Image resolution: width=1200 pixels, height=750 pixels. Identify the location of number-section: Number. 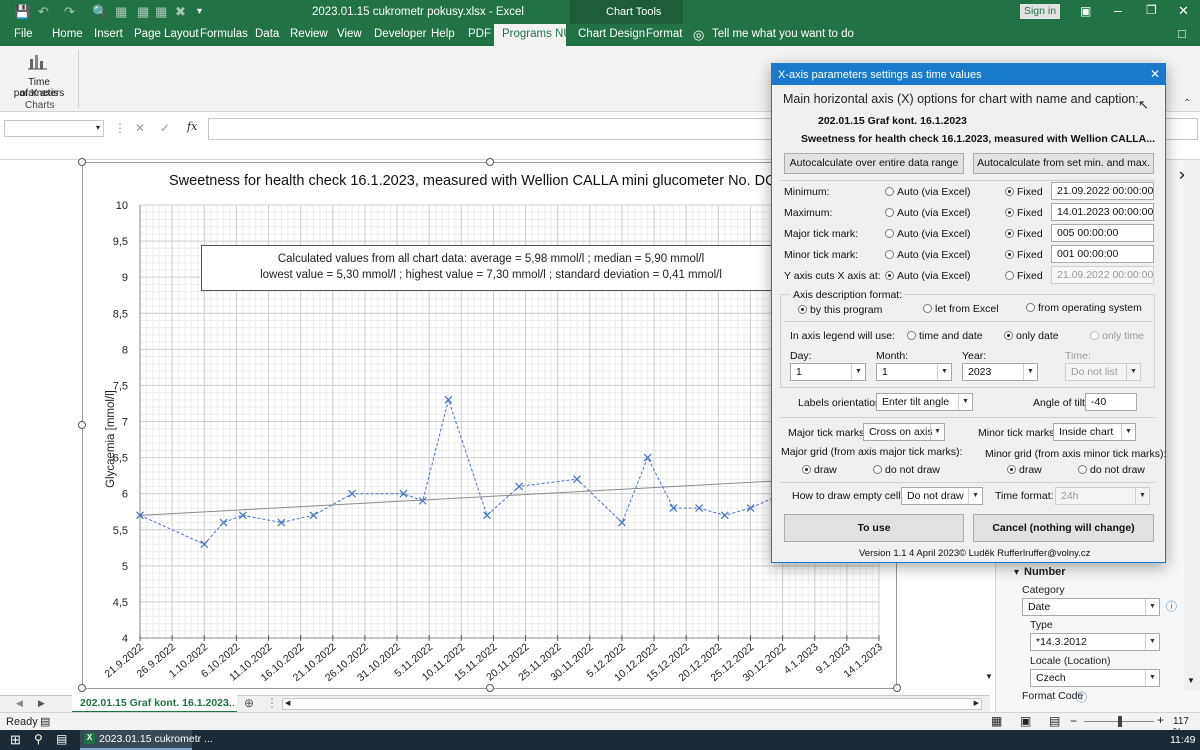
(1045, 572).